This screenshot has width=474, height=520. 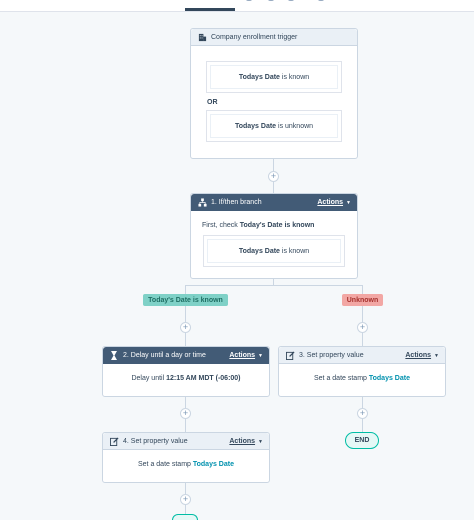 What do you see at coordinates (331, 355) in the screenshot?
I see `set-property-title: 3. Set property value` at bounding box center [331, 355].